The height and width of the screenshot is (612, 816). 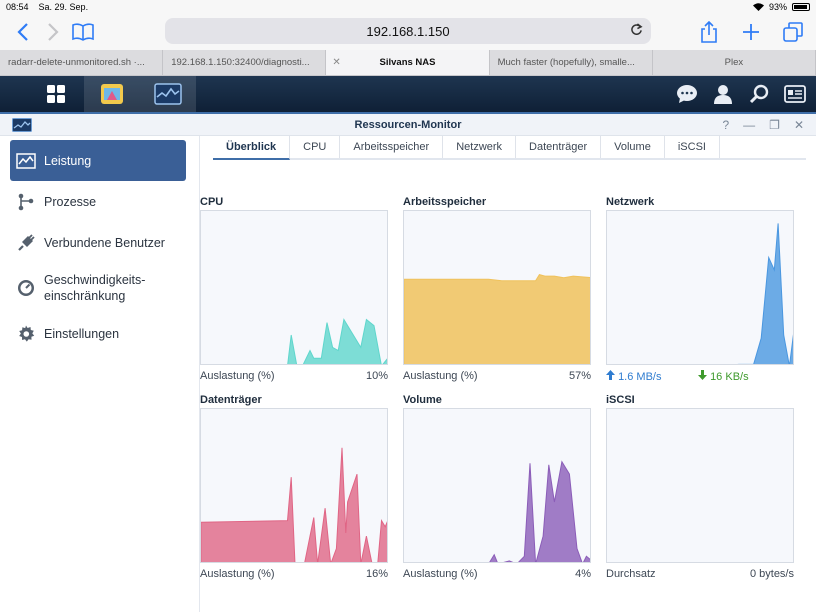 I want to click on tab-label: Plex, so click(x=734, y=62).